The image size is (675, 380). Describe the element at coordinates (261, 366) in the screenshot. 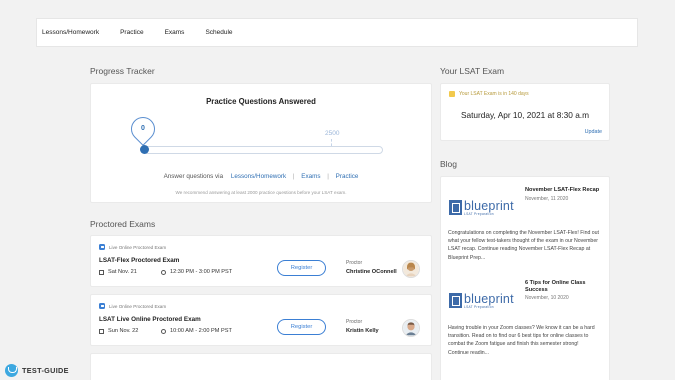

I see `exam-card-partial` at that location.